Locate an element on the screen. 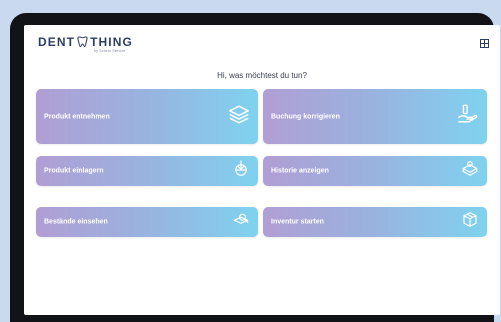 The image size is (501, 322). logo-text-left: DENT is located at coordinates (57, 42).